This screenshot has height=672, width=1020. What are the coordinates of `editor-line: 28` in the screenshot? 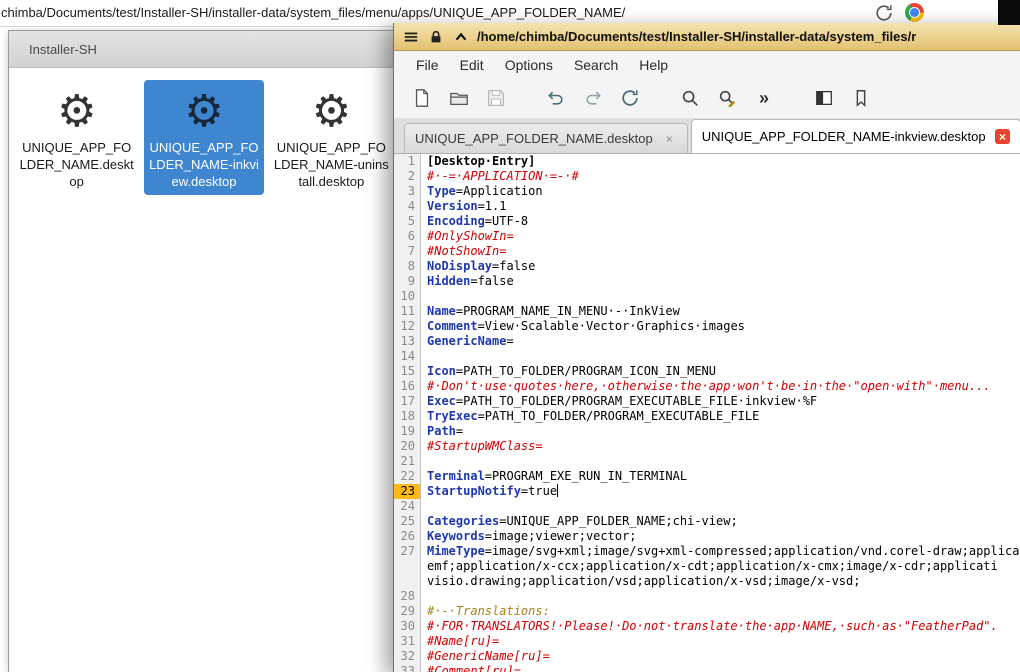 It's located at (707, 596).